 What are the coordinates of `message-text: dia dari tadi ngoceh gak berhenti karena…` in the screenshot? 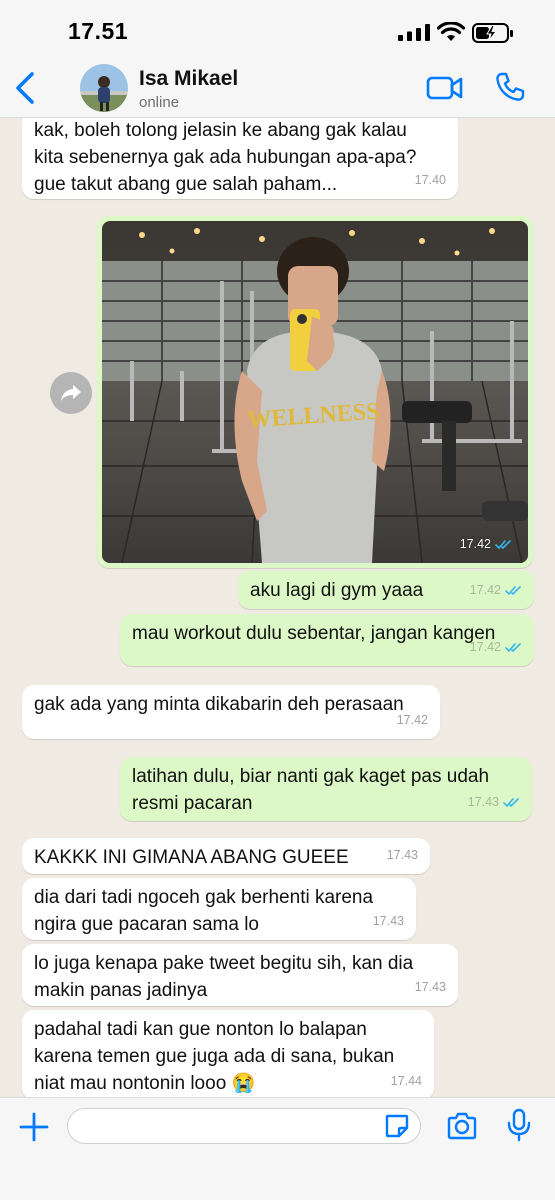 It's located at (204, 911).